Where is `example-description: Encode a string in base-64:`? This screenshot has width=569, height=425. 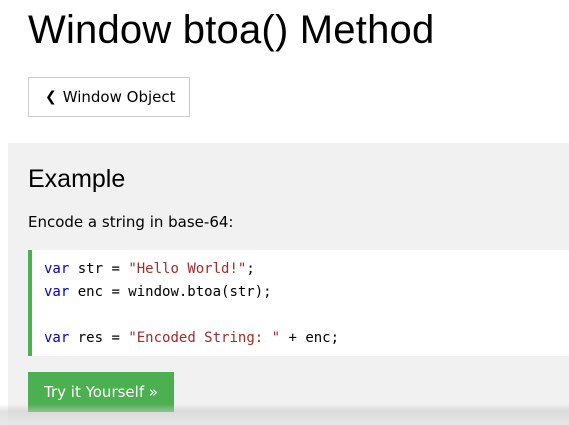 example-description: Encode a string in base-64: is located at coordinates (131, 222).